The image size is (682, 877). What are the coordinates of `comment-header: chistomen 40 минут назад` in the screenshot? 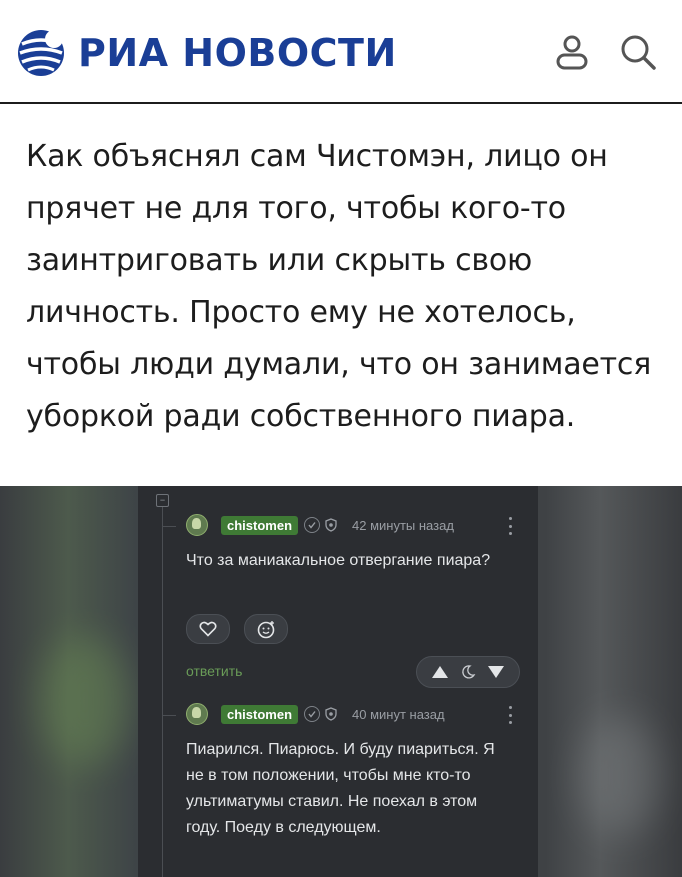 It's located at (315, 714).